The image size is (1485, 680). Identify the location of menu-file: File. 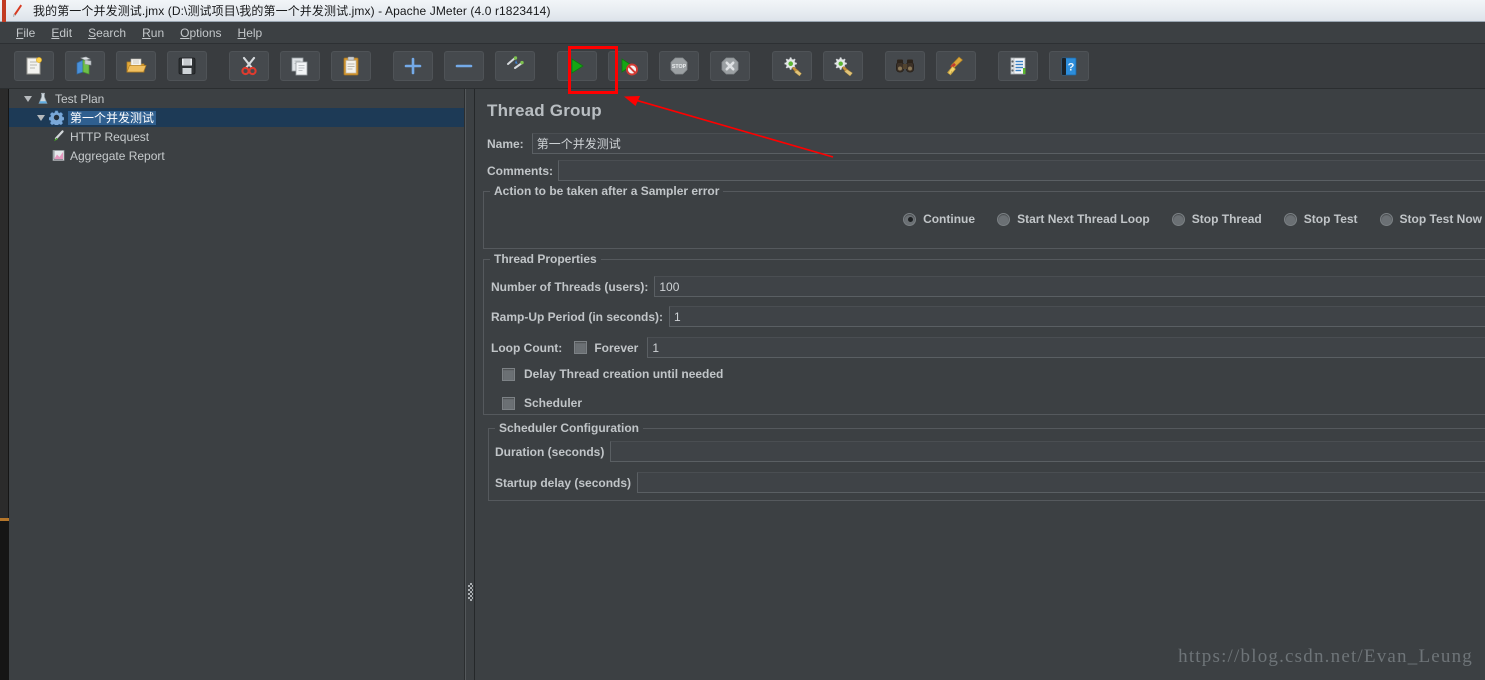
(25, 33).